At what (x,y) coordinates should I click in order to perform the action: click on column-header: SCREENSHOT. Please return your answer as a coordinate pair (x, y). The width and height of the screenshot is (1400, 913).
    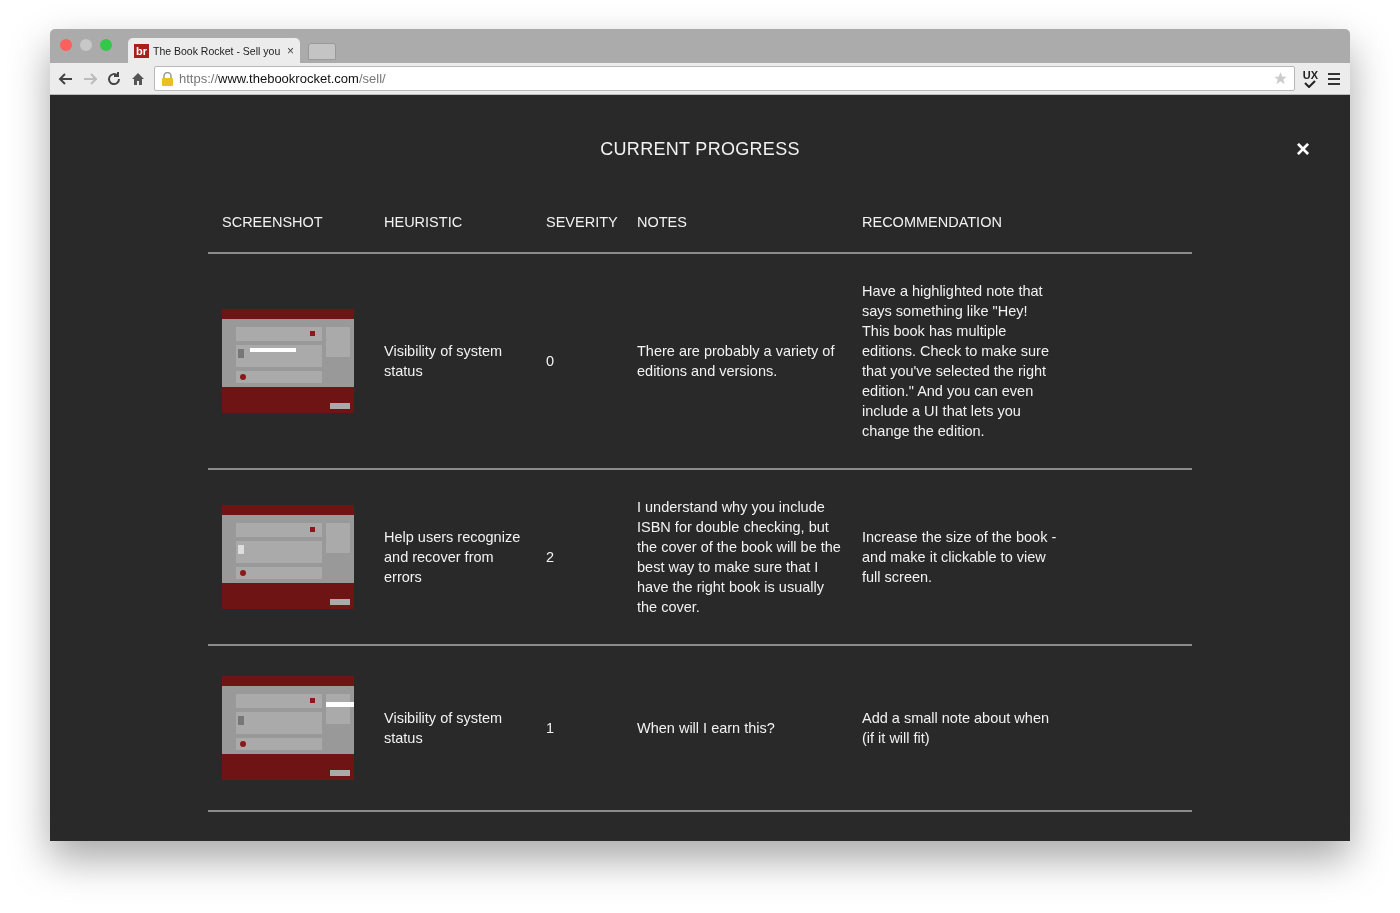
    Looking at the image, I should click on (273, 222).